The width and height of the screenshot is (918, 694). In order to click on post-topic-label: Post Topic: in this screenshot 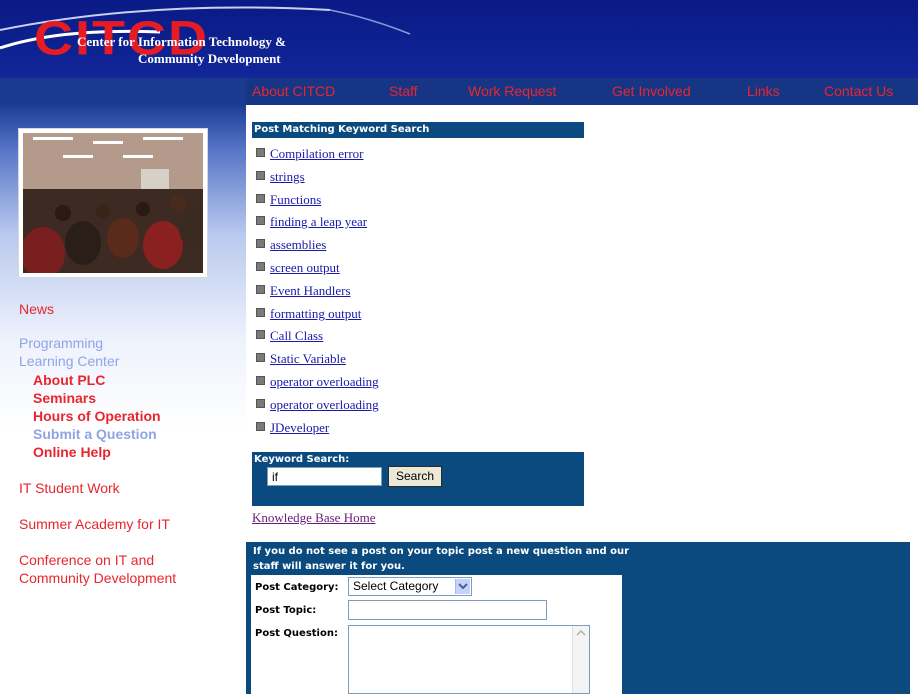, I will do `click(286, 610)`.